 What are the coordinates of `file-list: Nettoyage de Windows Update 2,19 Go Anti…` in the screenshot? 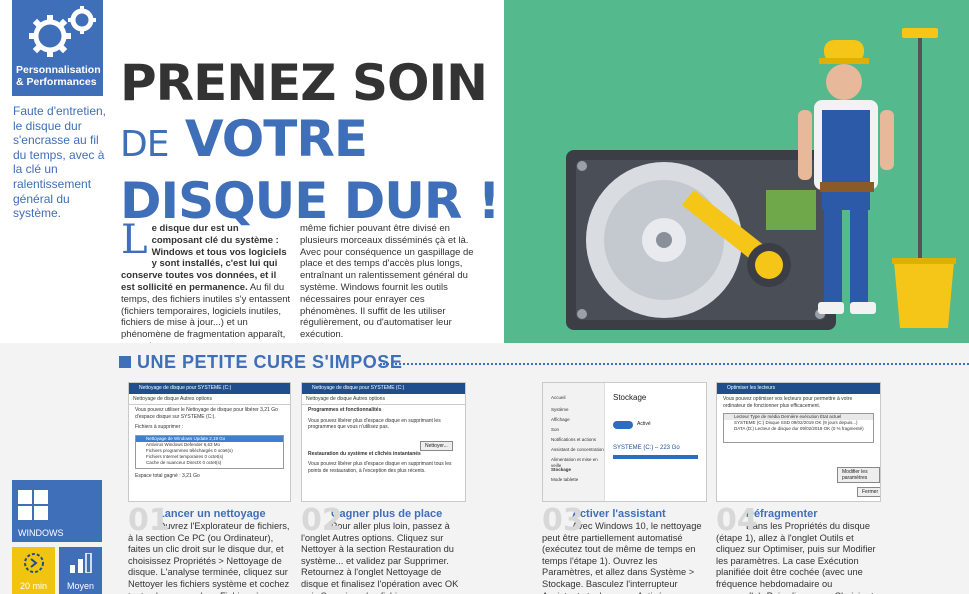 It's located at (209, 451).